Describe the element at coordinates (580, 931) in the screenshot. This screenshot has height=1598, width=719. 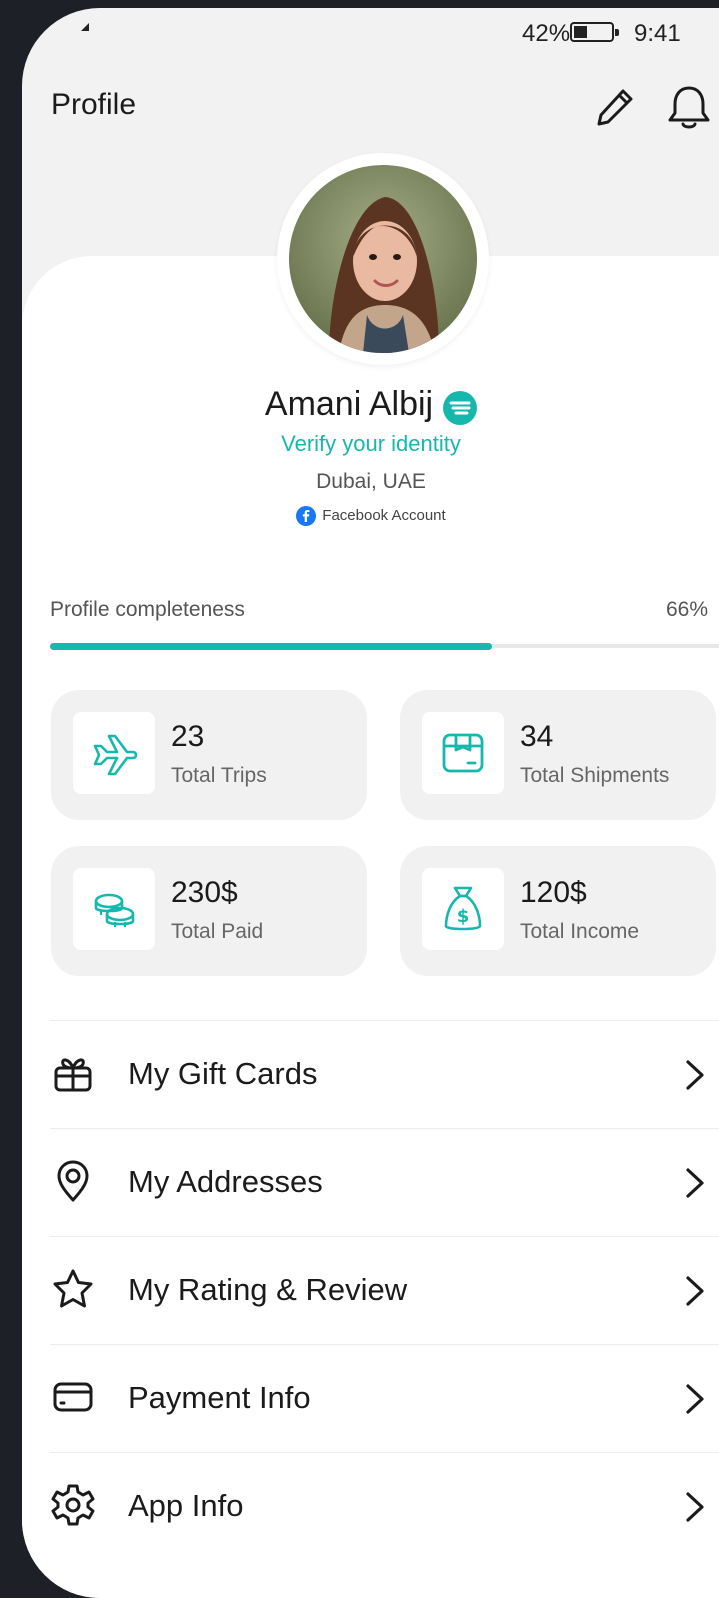
I see `stat-label: Total Income` at that location.